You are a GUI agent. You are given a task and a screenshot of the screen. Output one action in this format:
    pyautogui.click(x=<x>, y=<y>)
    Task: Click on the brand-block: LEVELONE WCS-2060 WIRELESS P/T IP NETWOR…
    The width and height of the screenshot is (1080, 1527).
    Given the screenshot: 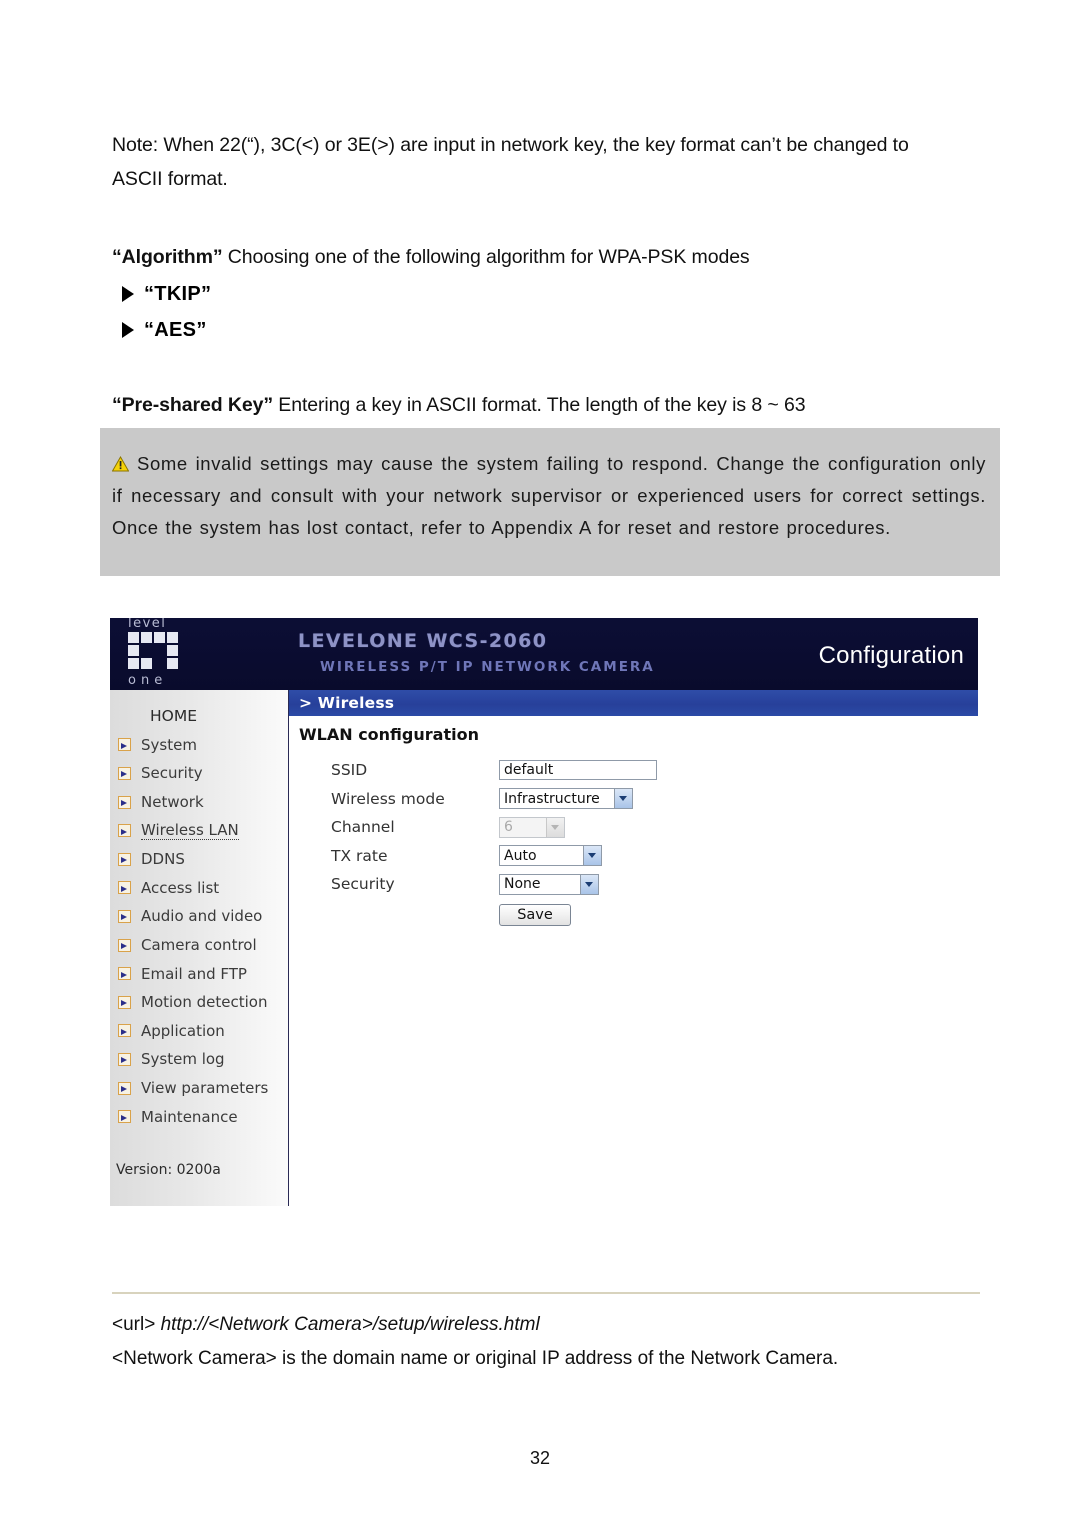 What is the action you would take?
    pyautogui.click(x=476, y=652)
    